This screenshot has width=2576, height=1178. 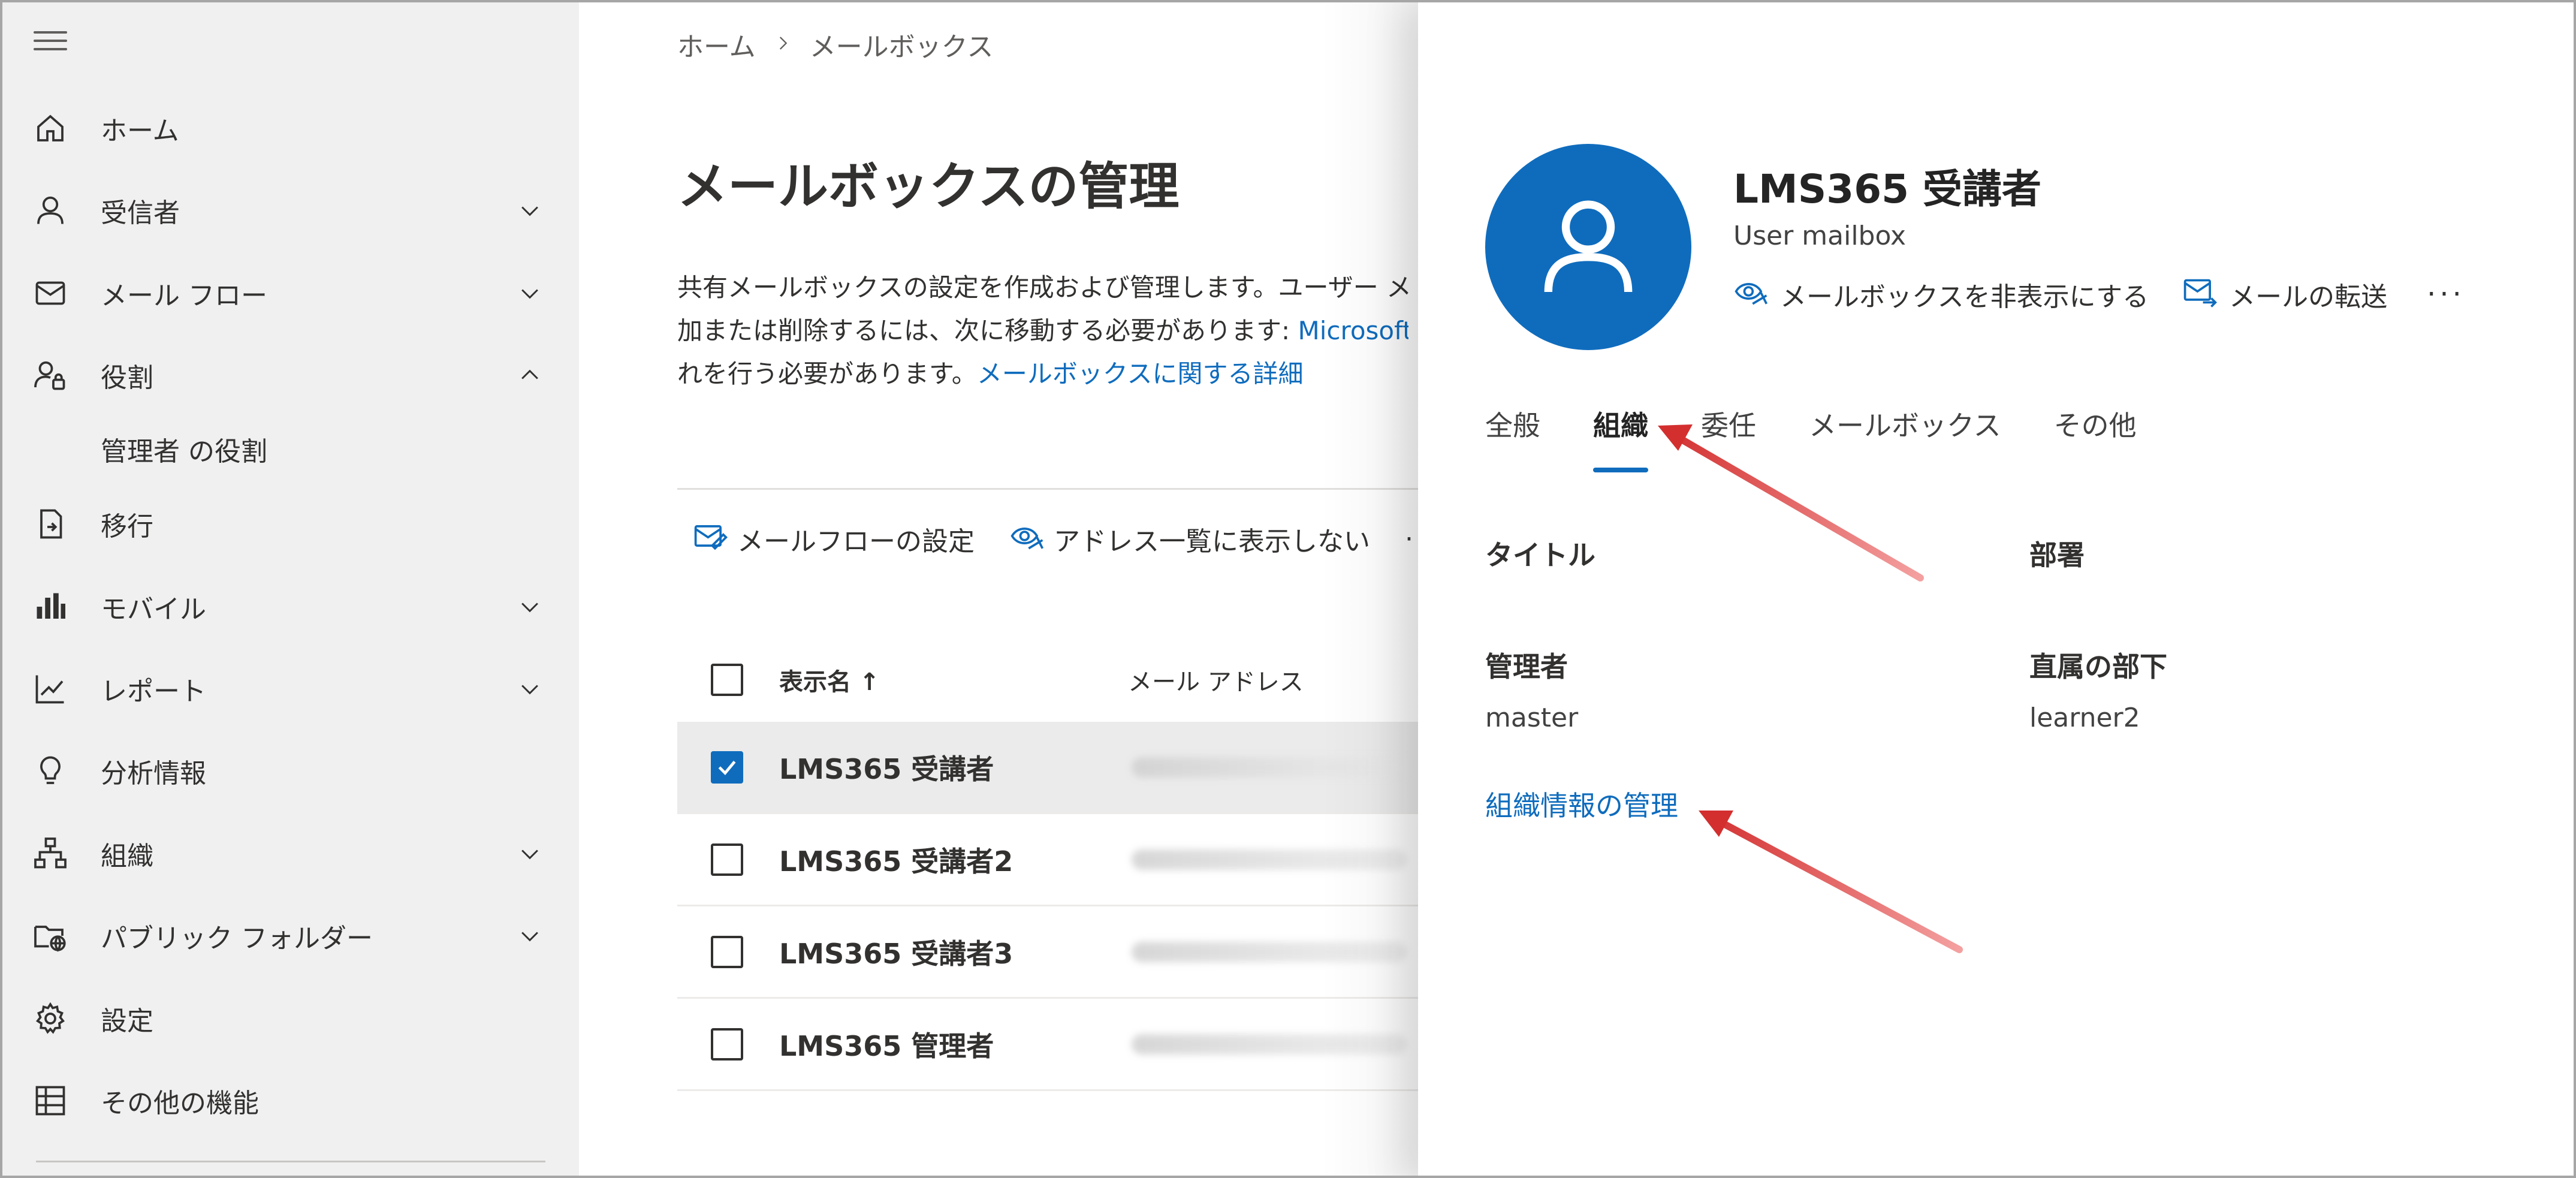 I want to click on mail-edit-icon, so click(x=711, y=539).